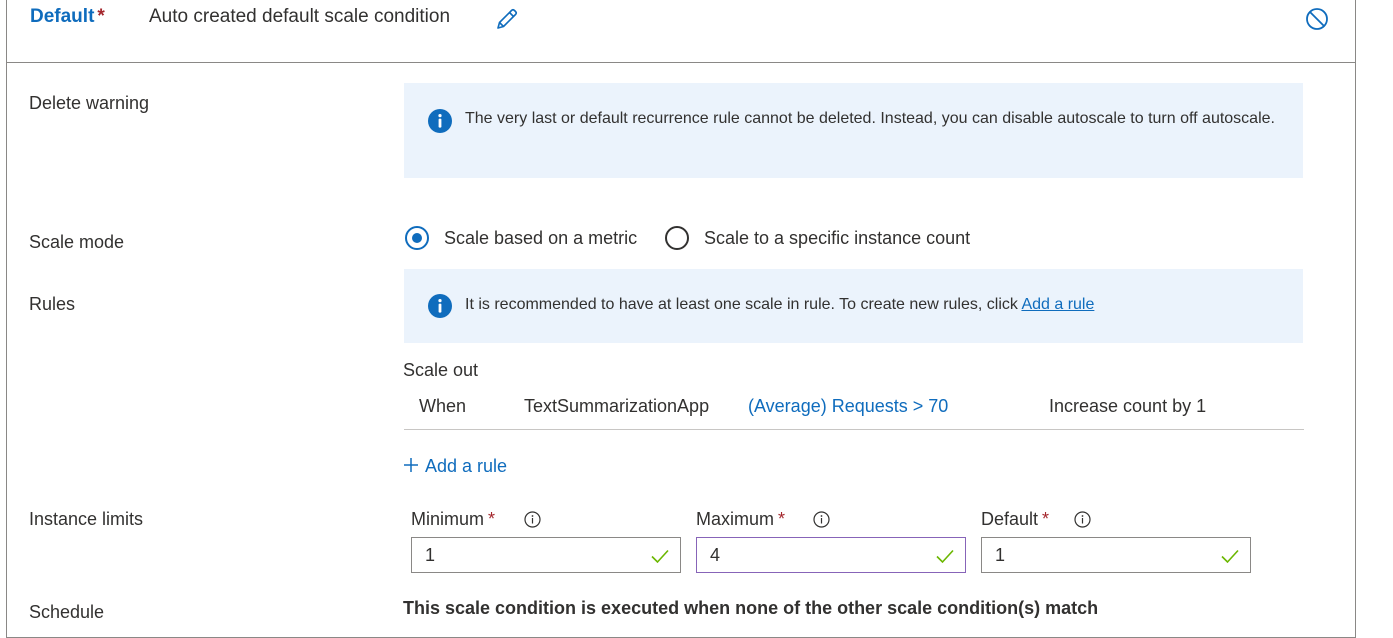 The height and width of the screenshot is (638, 1393). Describe the element at coordinates (1057, 304) in the screenshot. I see `add-rule-link: Add a rule` at that location.